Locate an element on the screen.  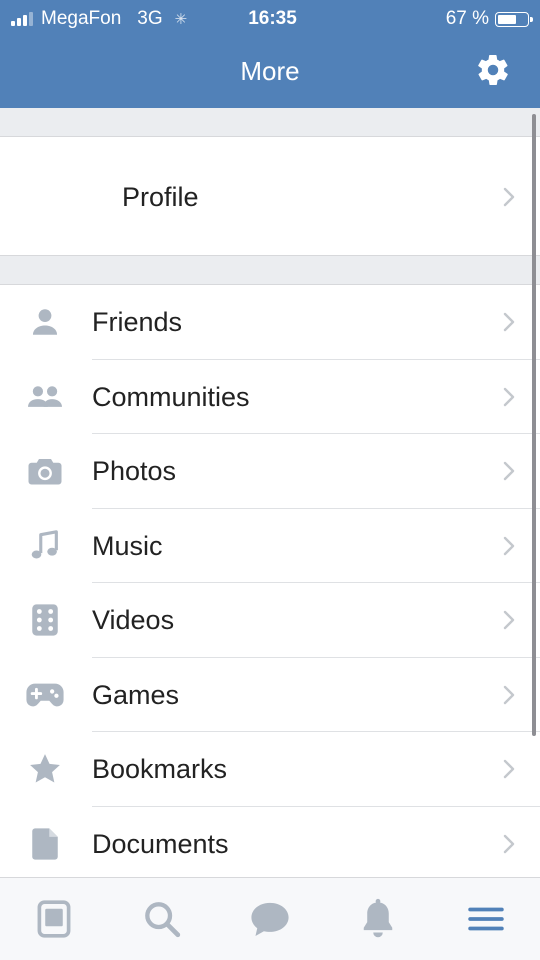
star-icon is located at coordinates (45, 769).